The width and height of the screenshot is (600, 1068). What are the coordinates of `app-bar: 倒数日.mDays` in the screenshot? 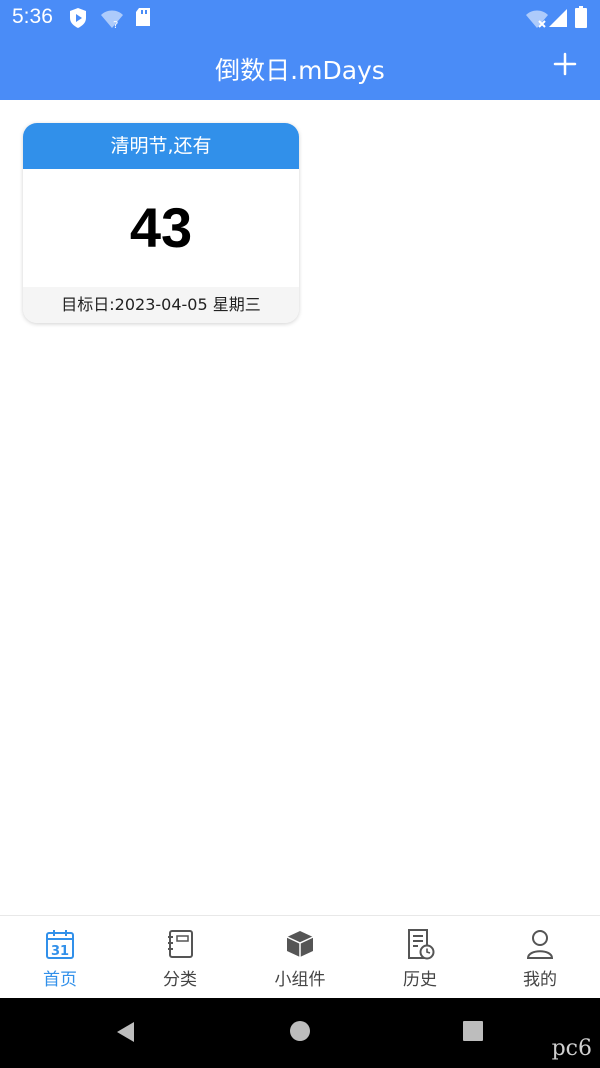 It's located at (300, 68).